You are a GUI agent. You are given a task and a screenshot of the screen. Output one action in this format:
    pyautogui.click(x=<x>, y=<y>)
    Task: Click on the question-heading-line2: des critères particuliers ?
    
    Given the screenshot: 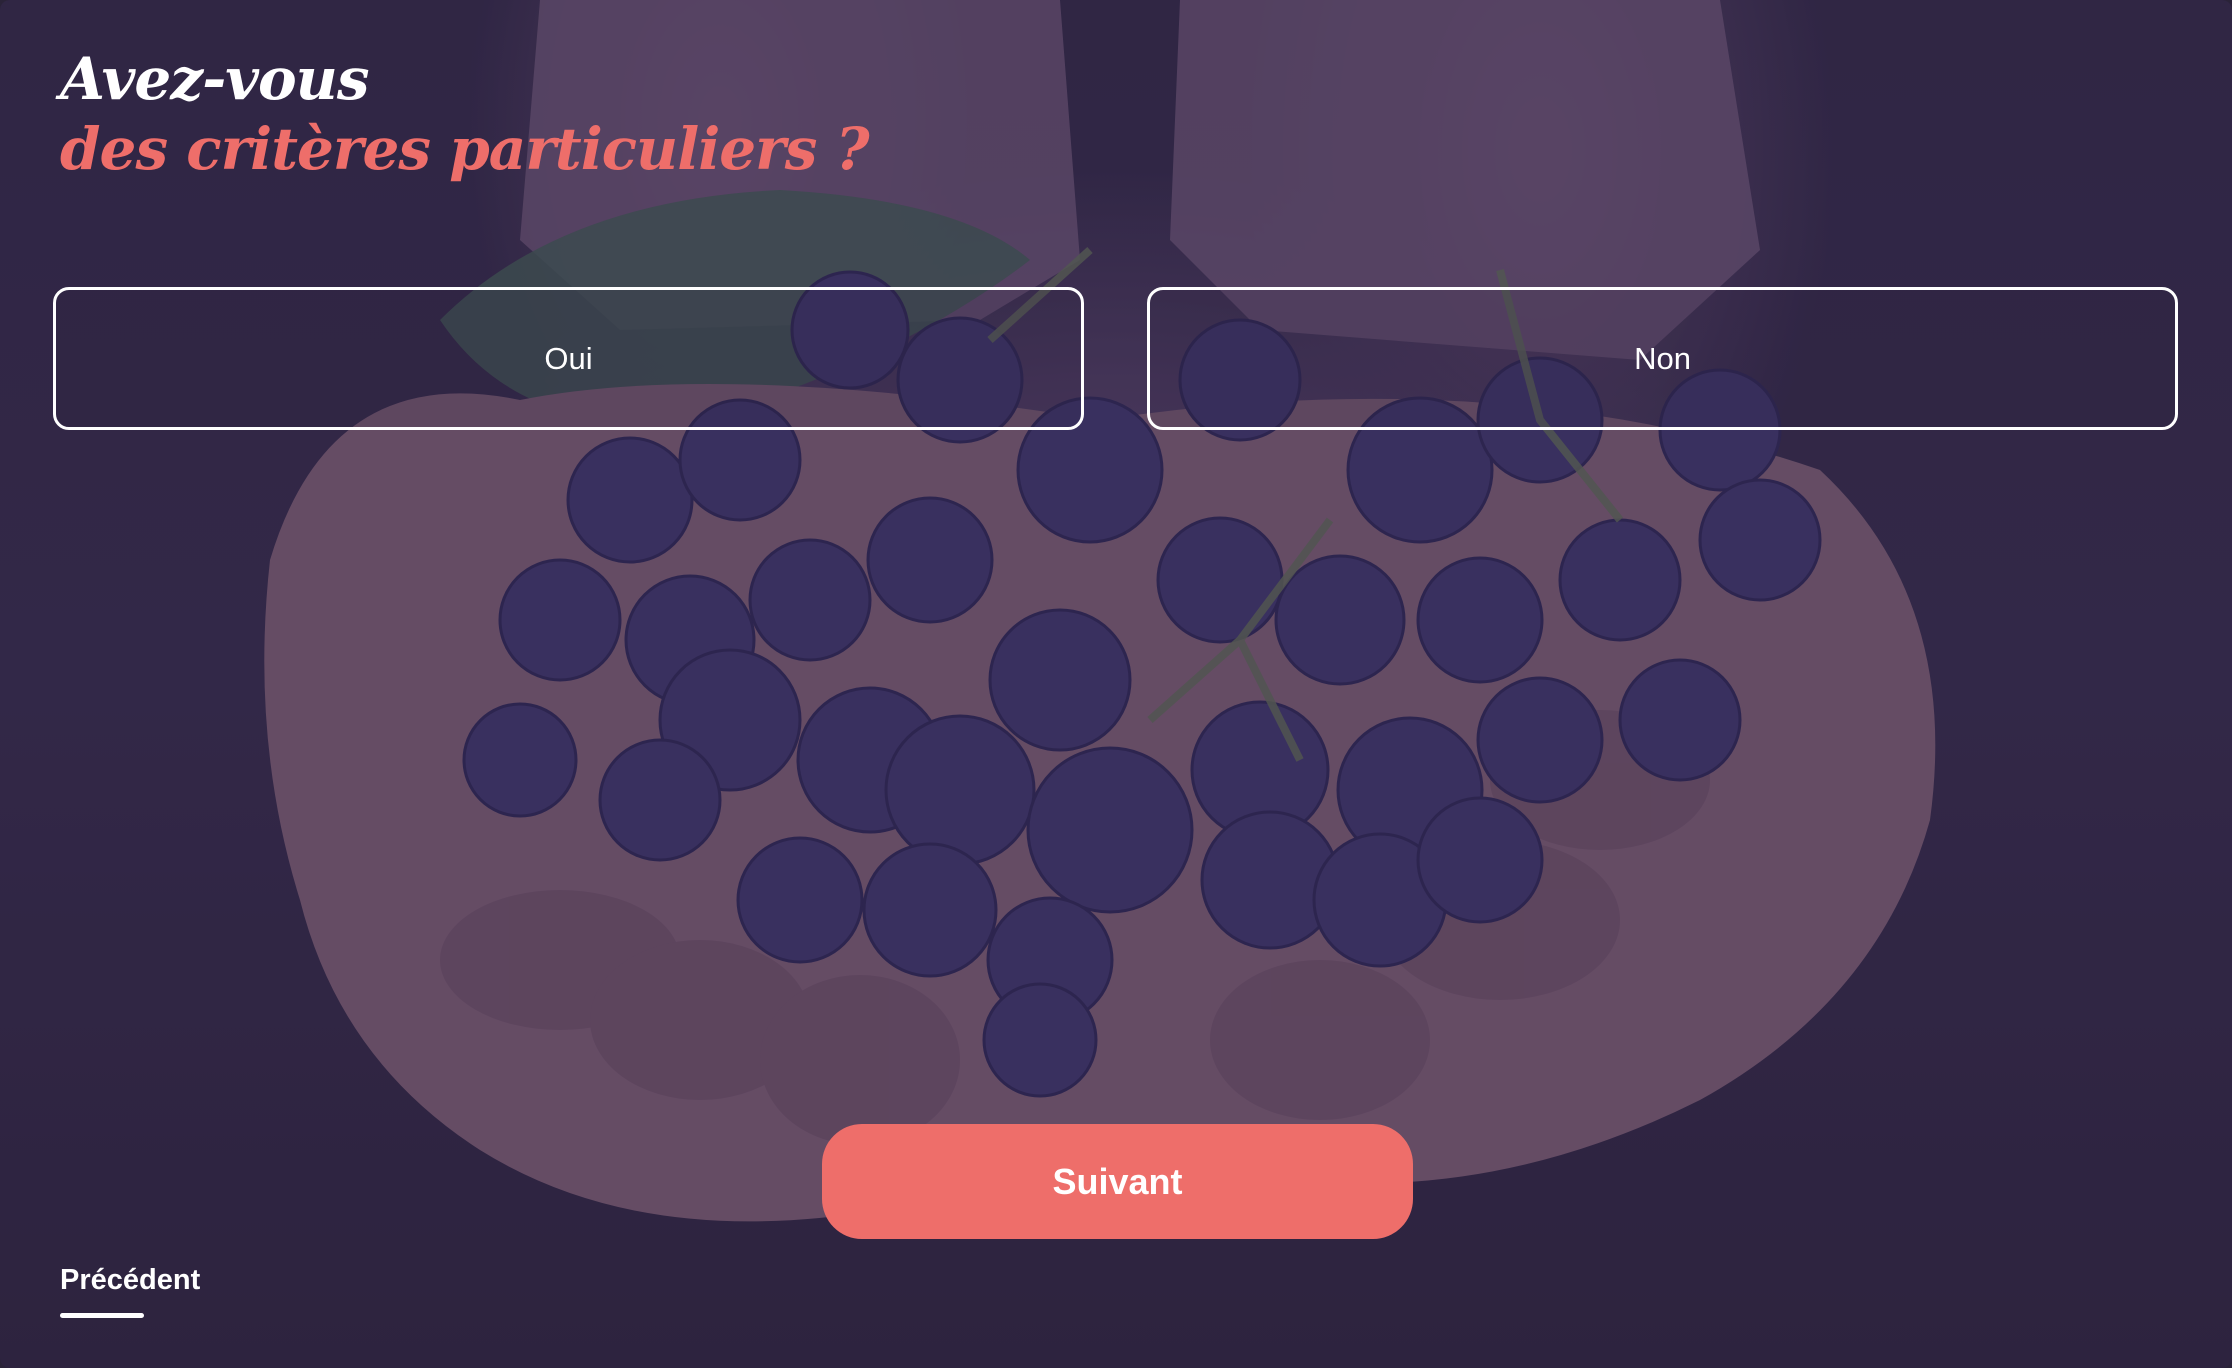 What is the action you would take?
    pyautogui.click(x=465, y=149)
    